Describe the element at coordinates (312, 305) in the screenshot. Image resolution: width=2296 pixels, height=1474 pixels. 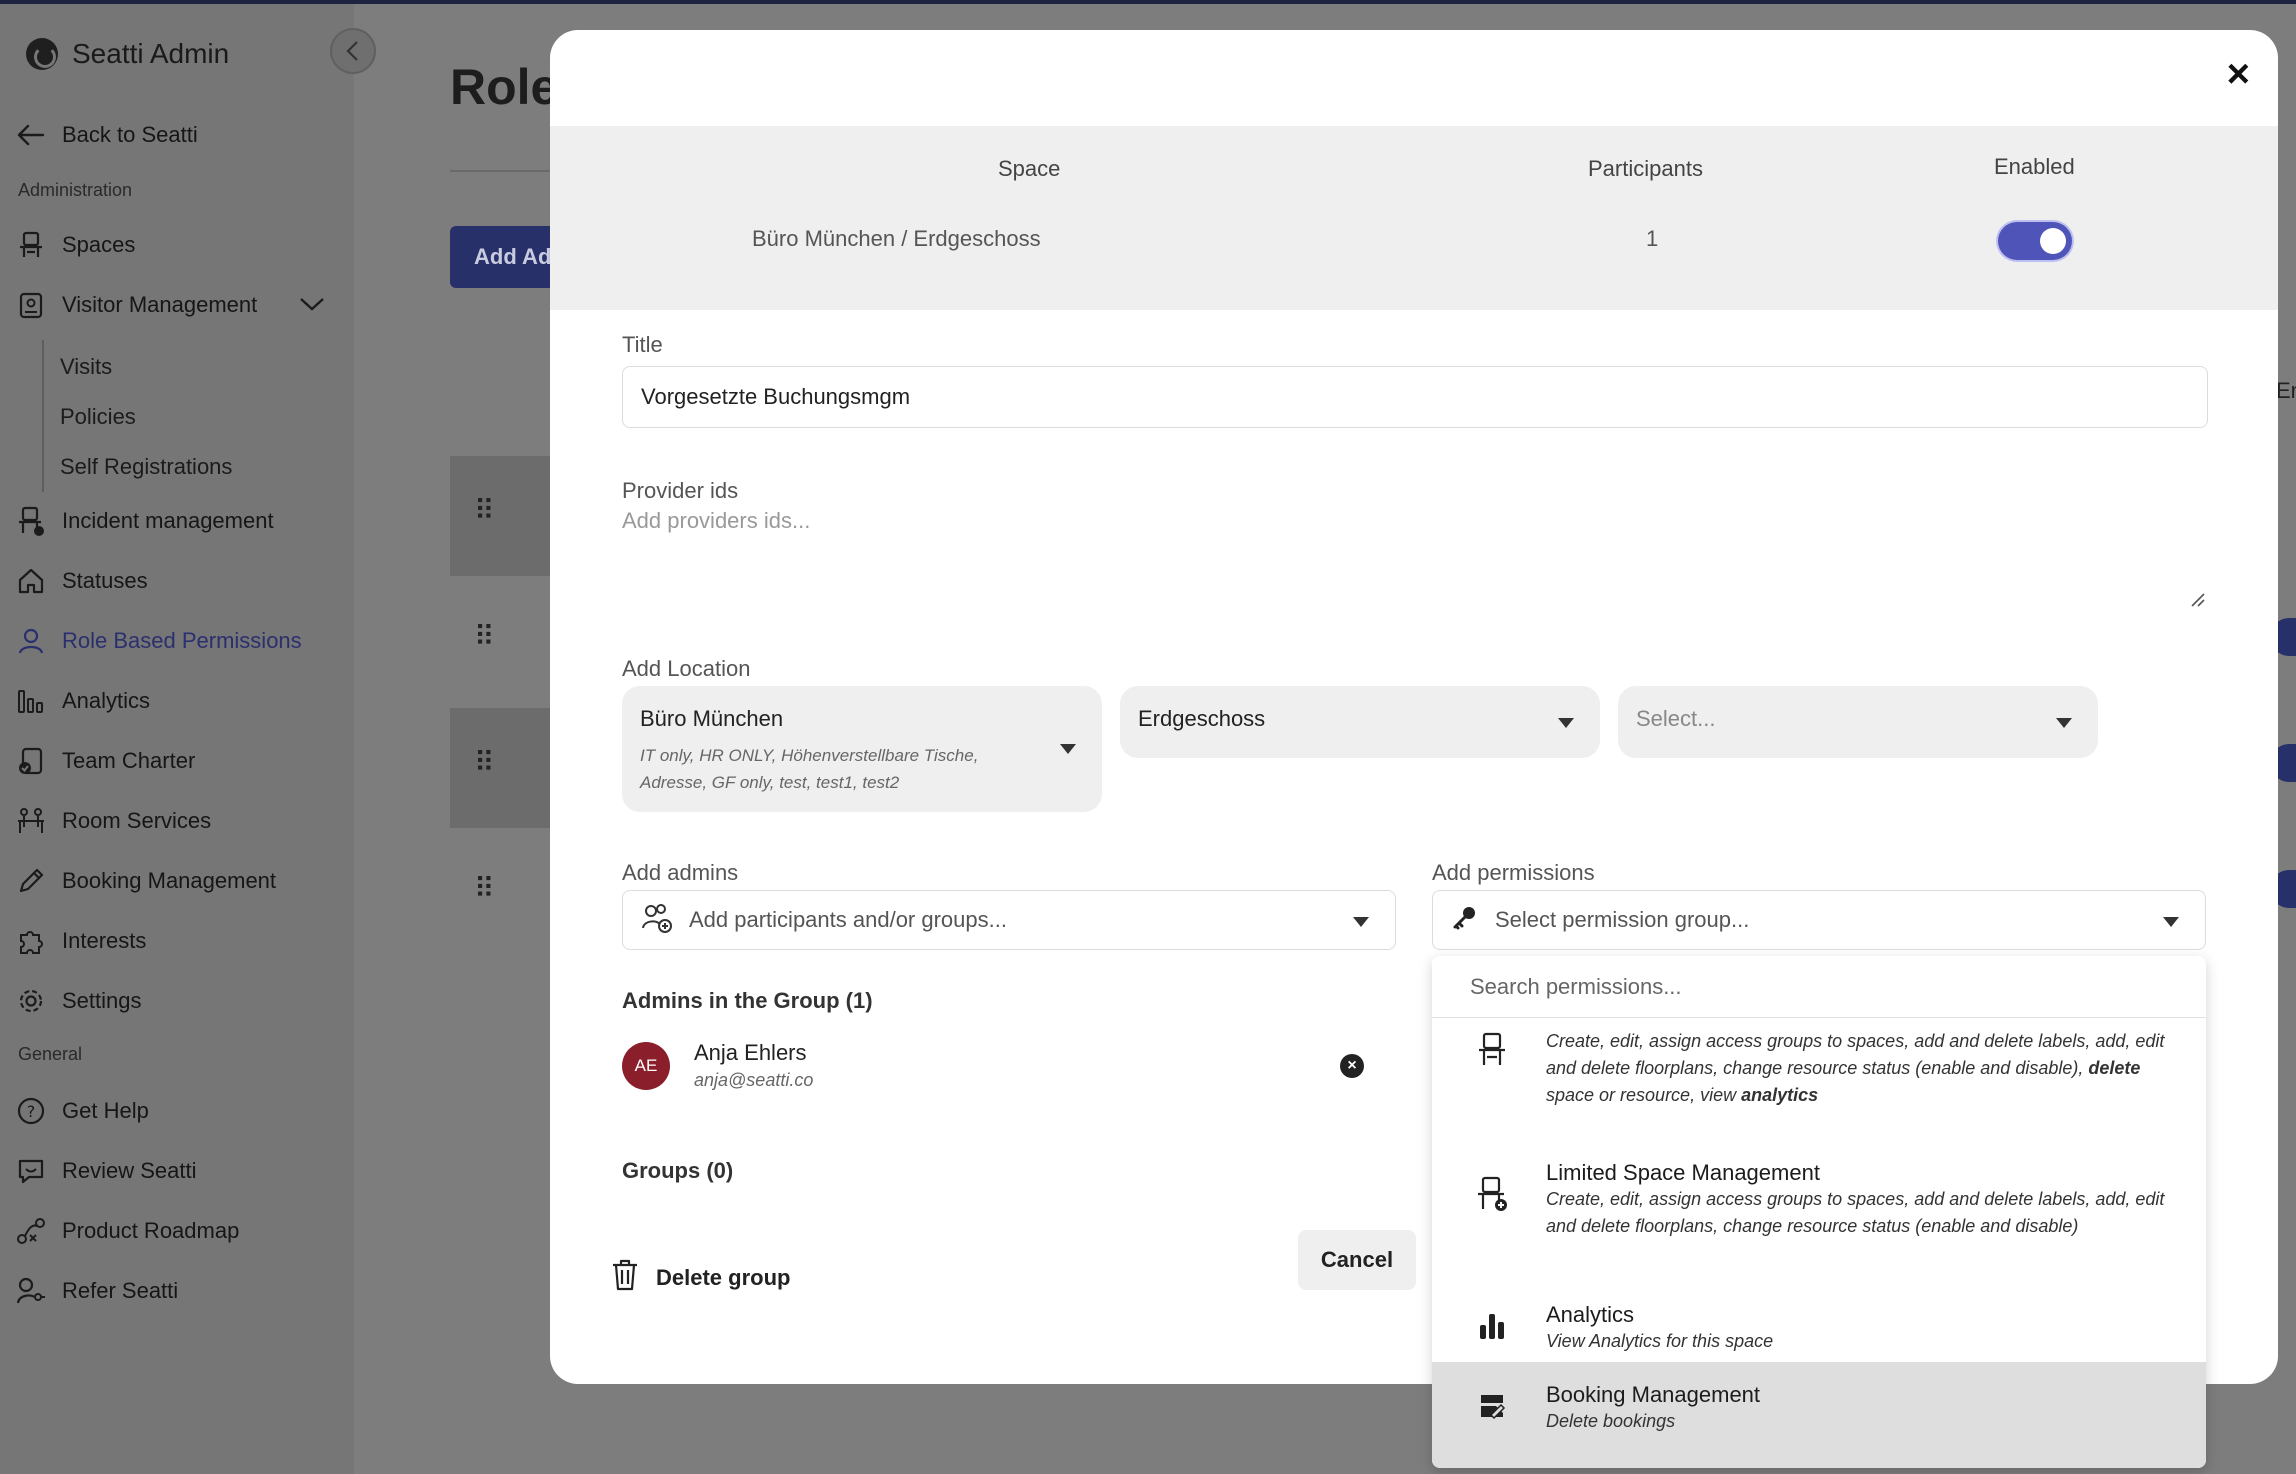
I see `chevron-down-icon` at that location.